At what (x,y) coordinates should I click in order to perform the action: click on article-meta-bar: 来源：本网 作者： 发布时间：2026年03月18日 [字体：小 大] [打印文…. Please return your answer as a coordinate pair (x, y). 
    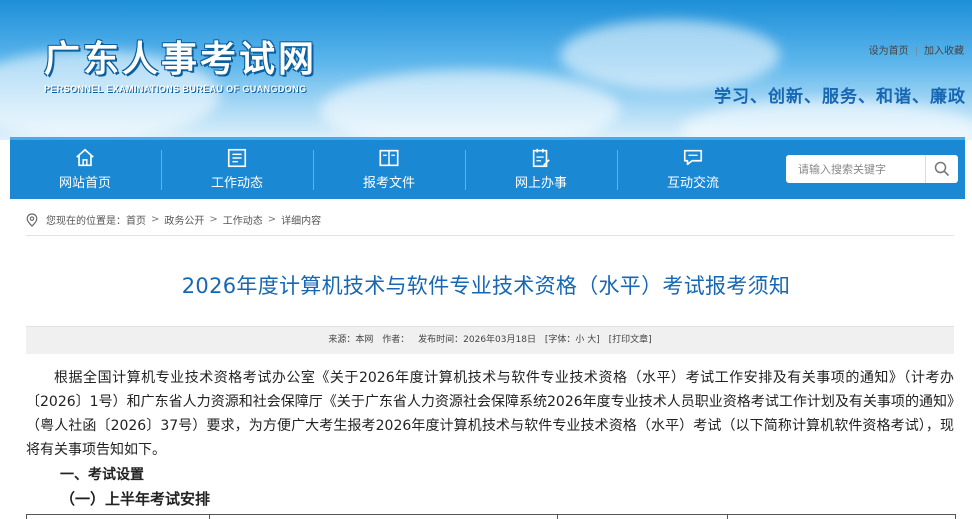
    Looking at the image, I should click on (490, 340).